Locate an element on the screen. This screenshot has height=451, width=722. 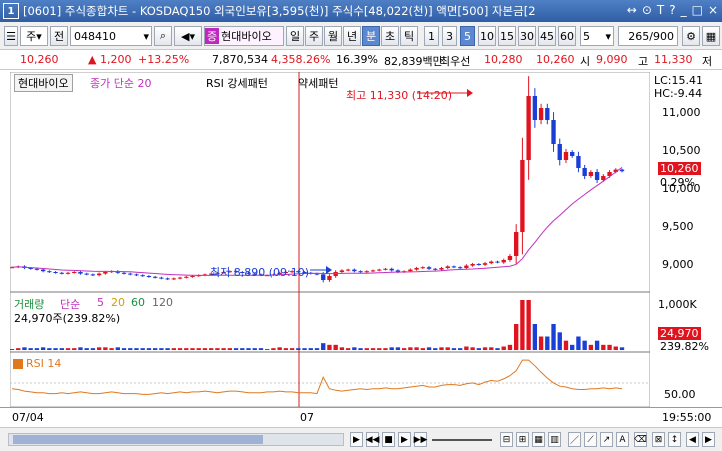
zoom-slider is located at coordinates (462, 440).